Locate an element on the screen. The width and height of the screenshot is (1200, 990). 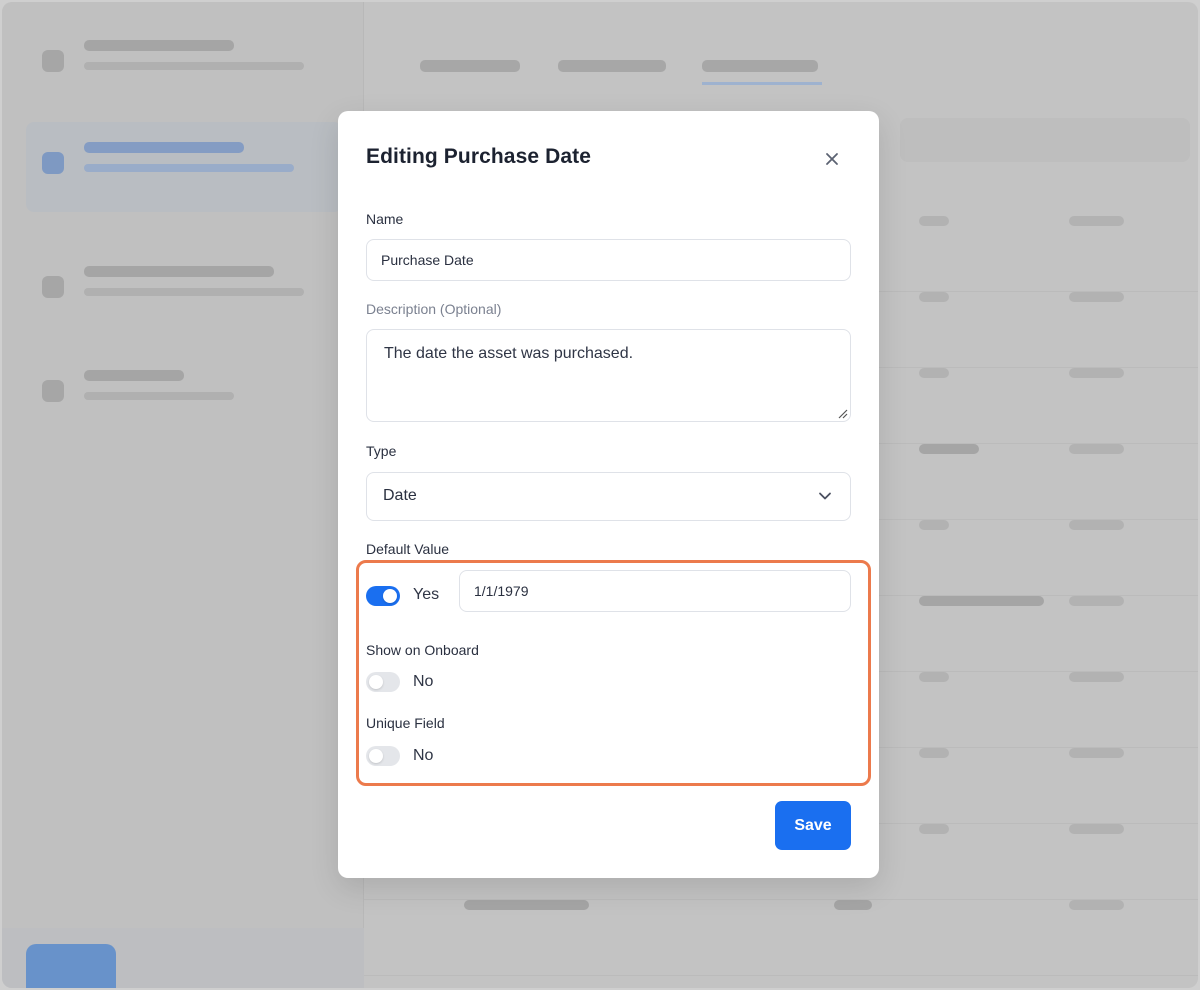
close-button is located at coordinates (832, 159).